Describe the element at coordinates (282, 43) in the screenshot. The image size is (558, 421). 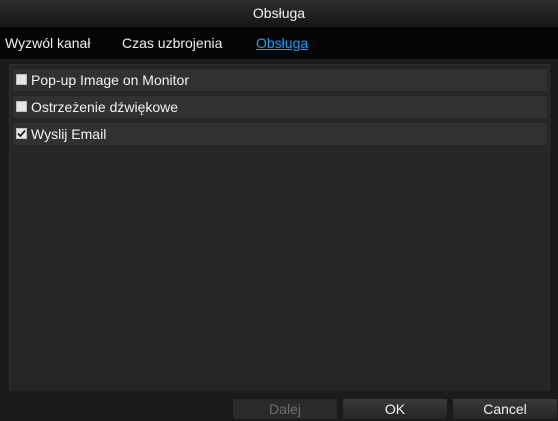
I see `tab-handling: Obsługa` at that location.